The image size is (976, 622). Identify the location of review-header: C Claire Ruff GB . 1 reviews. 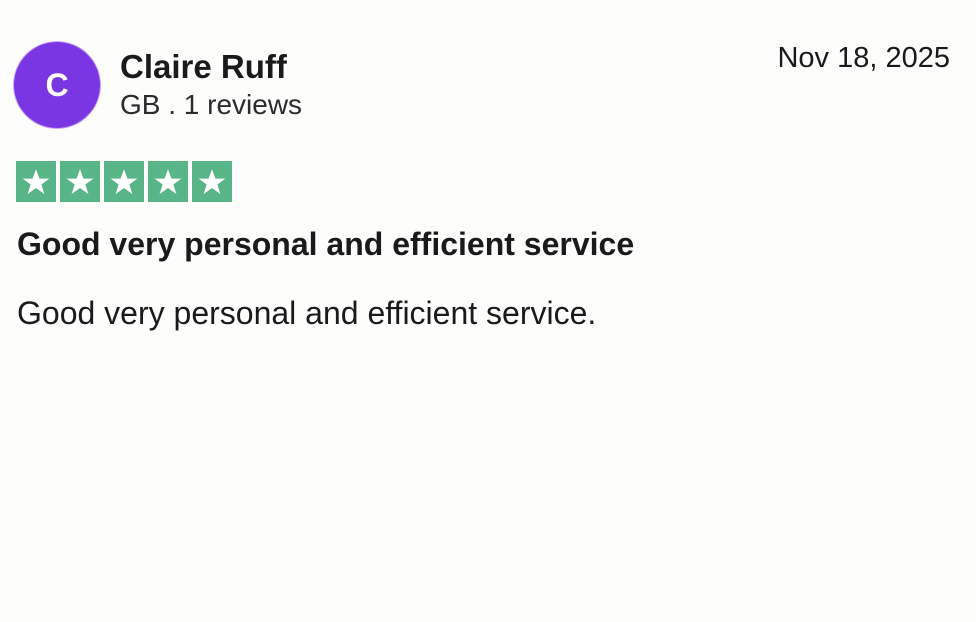
(158, 85).